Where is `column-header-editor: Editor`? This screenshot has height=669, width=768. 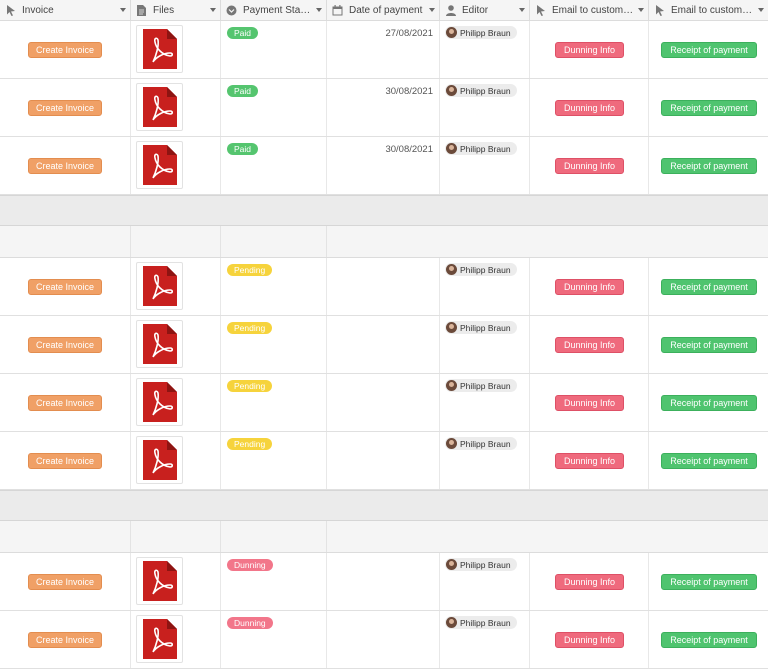 column-header-editor: Editor is located at coordinates (485, 10).